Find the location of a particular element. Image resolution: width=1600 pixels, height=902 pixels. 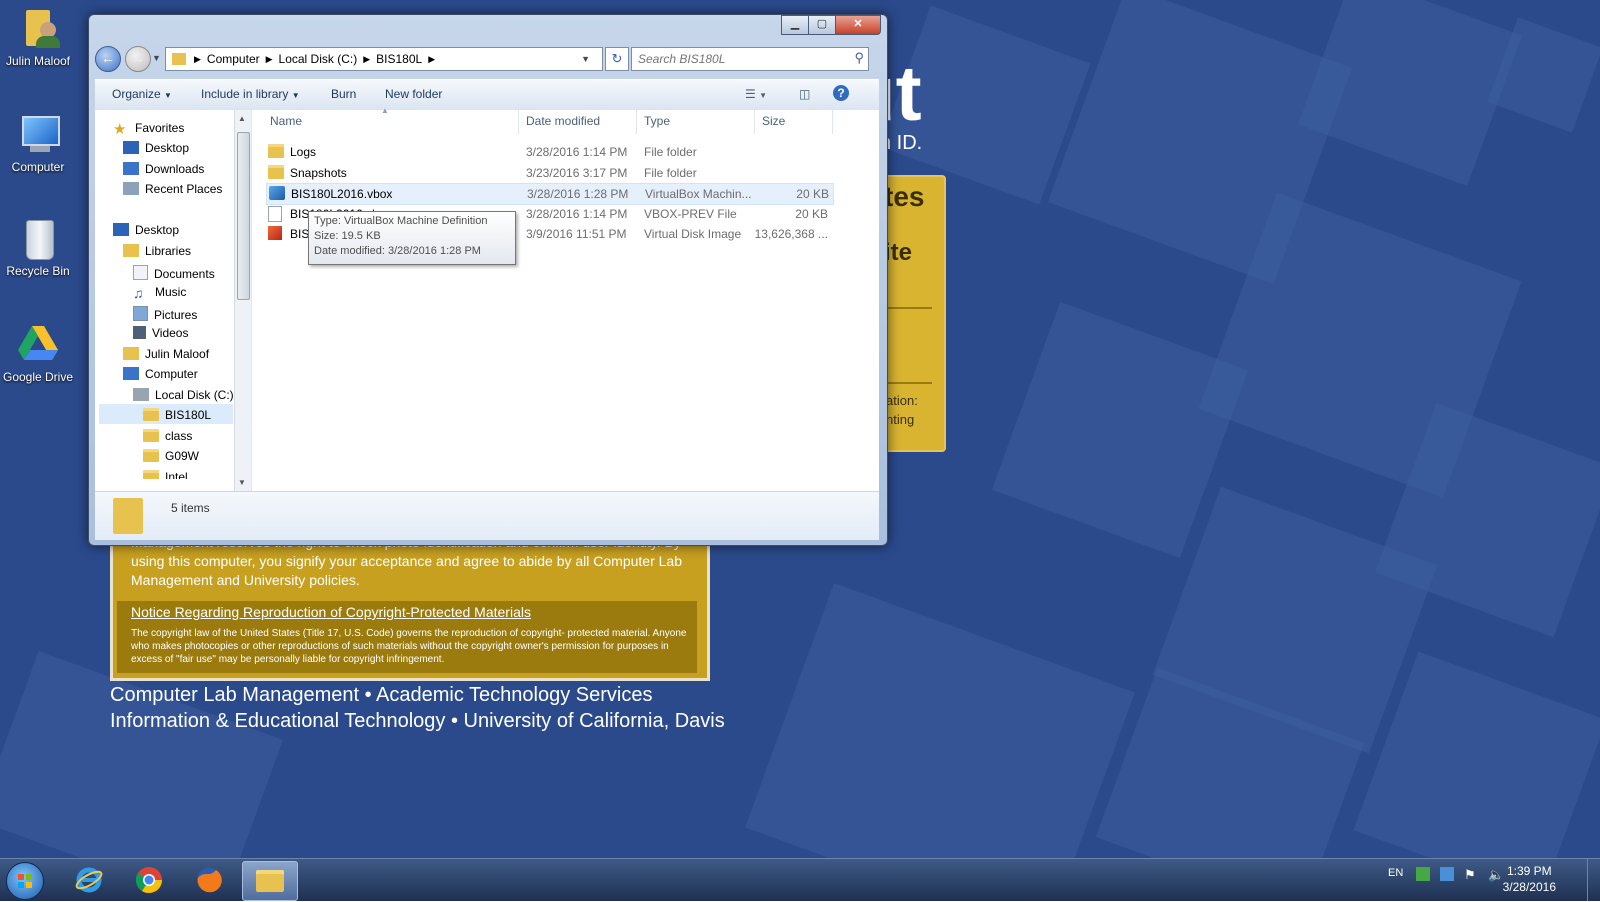

address-dropdown-icon: ▼ is located at coordinates (585, 59).